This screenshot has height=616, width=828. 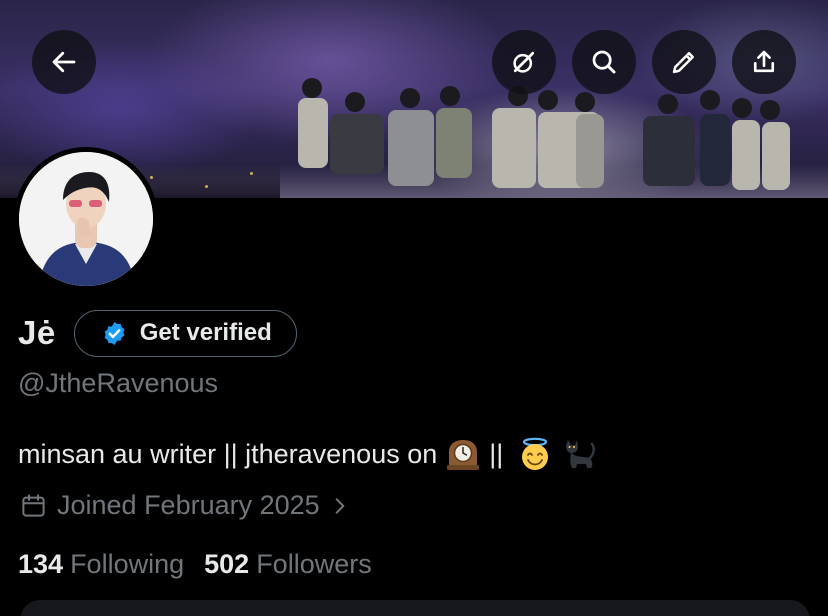 I want to click on search-button, so click(x=604, y=62).